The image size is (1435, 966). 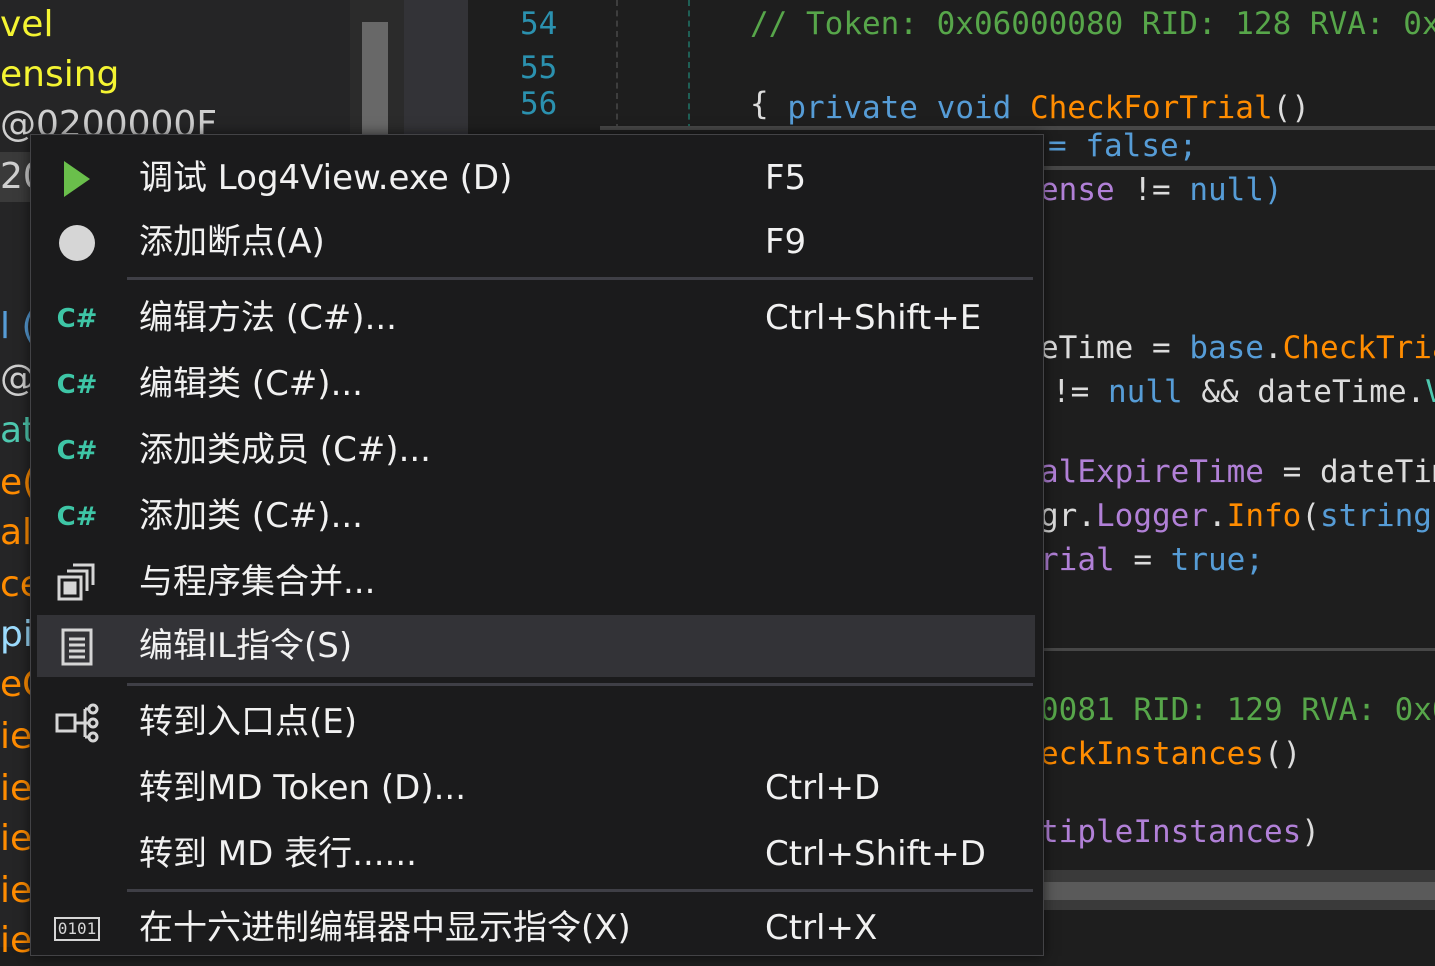 What do you see at coordinates (689, 65) in the screenshot?
I see `fold-guide` at bounding box center [689, 65].